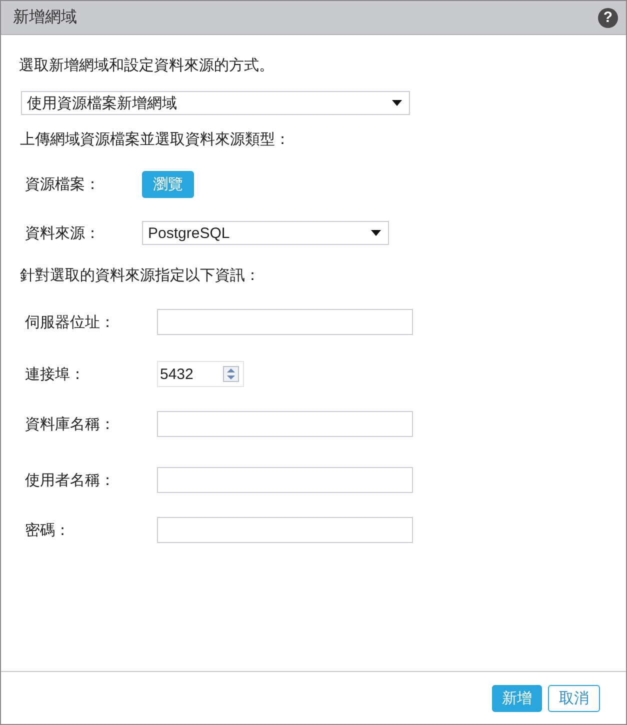 The image size is (627, 725). What do you see at coordinates (47, 530) in the screenshot?
I see `field-label: 密碼：` at bounding box center [47, 530].